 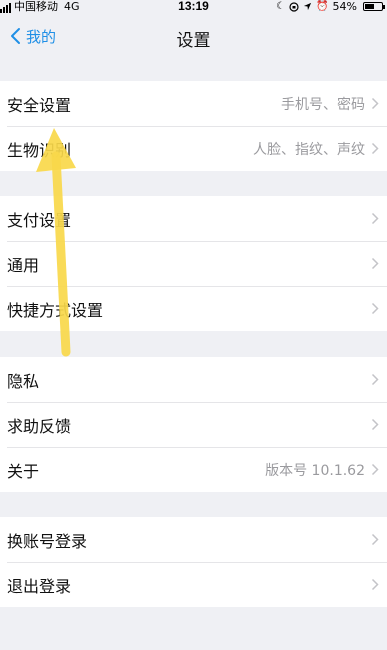 I want to click on version-value: 版本号 10.1.62, so click(x=315, y=470).